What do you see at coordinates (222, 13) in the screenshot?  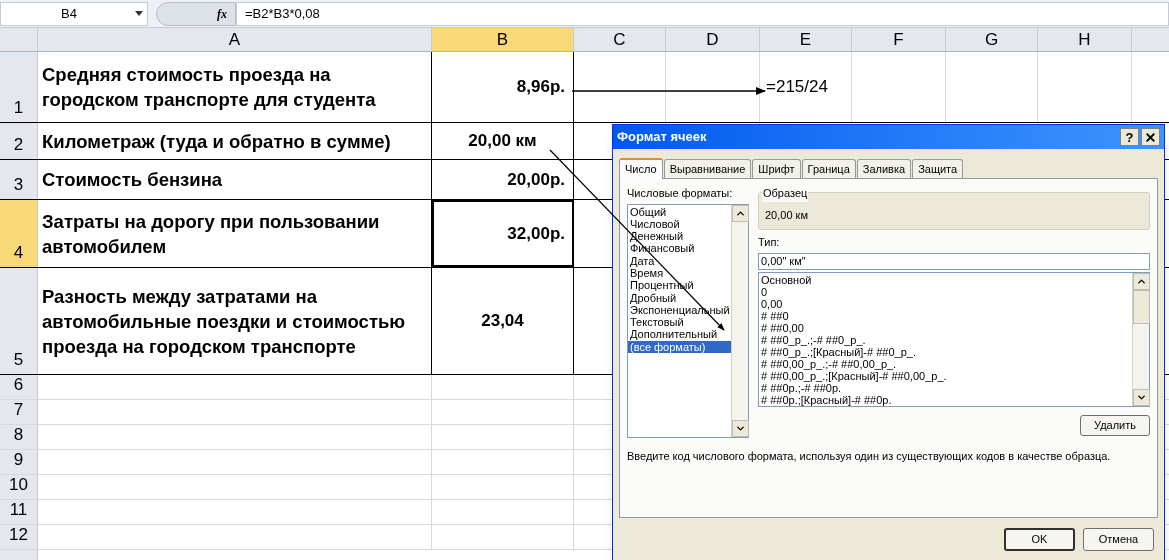 I see `insert-function-button: fx` at bounding box center [222, 13].